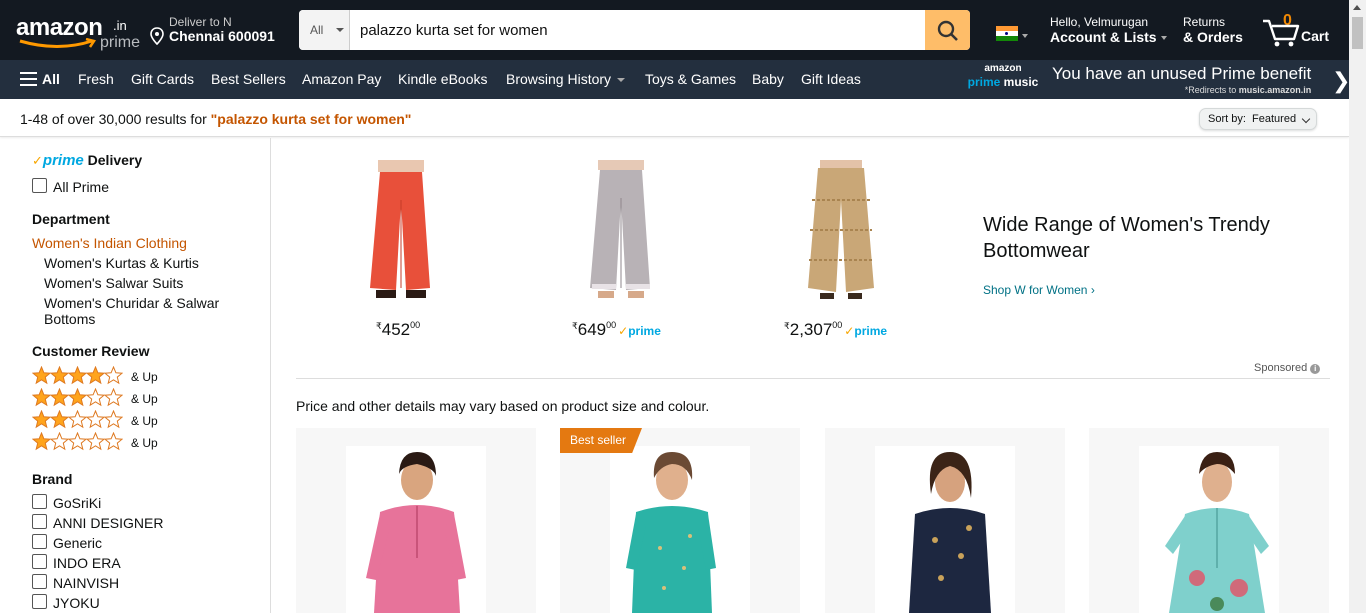  I want to click on returns-and-orders: Returns & Orders, so click(1213, 30).